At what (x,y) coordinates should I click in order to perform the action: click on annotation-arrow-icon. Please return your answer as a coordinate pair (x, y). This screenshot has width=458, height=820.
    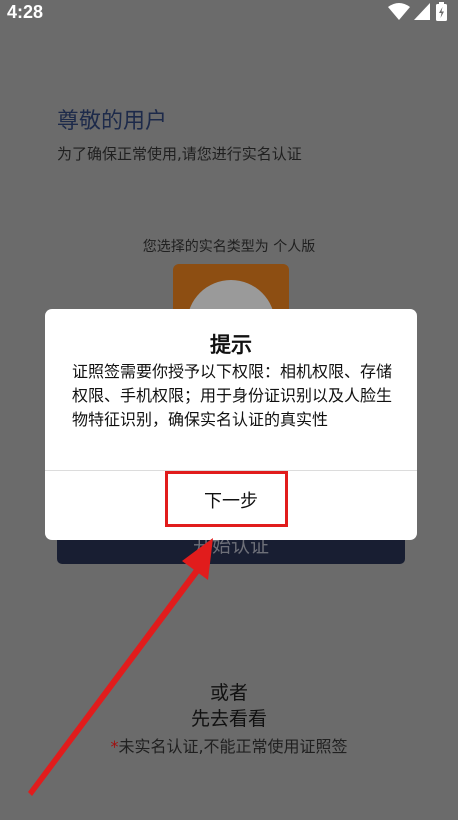
    Looking at the image, I should click on (120, 667).